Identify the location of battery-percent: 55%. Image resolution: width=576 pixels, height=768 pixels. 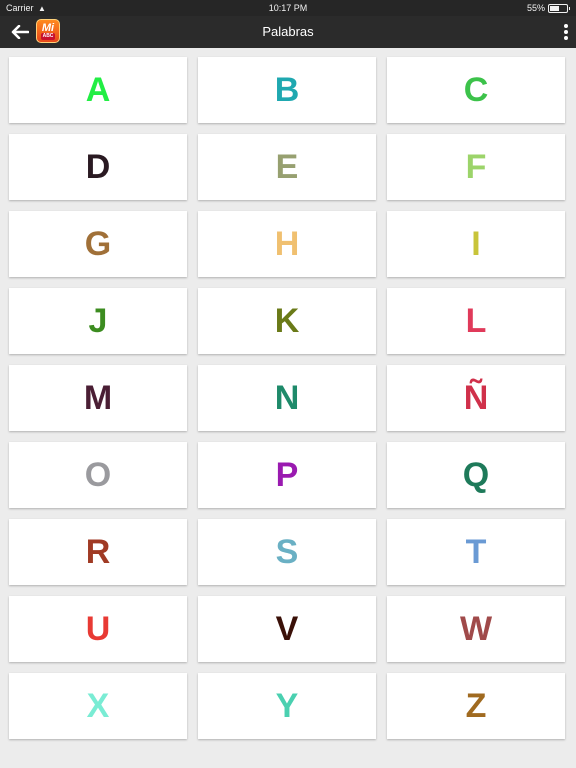
(535, 8).